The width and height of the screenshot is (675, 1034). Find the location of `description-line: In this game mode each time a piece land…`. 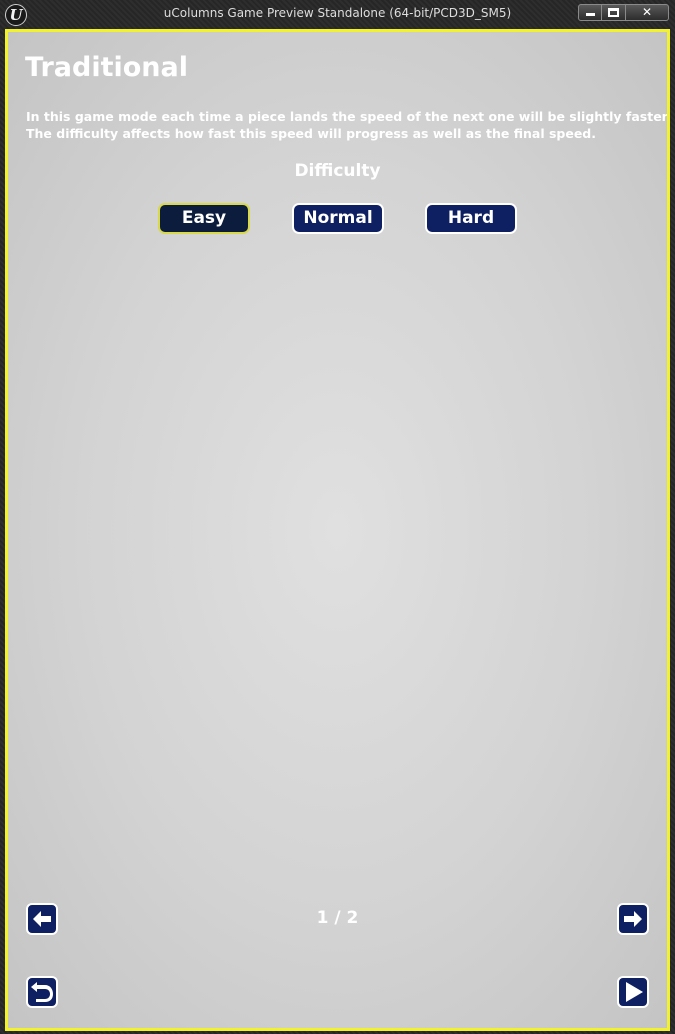

description-line: In this game mode each time a piece land… is located at coordinates (348, 116).